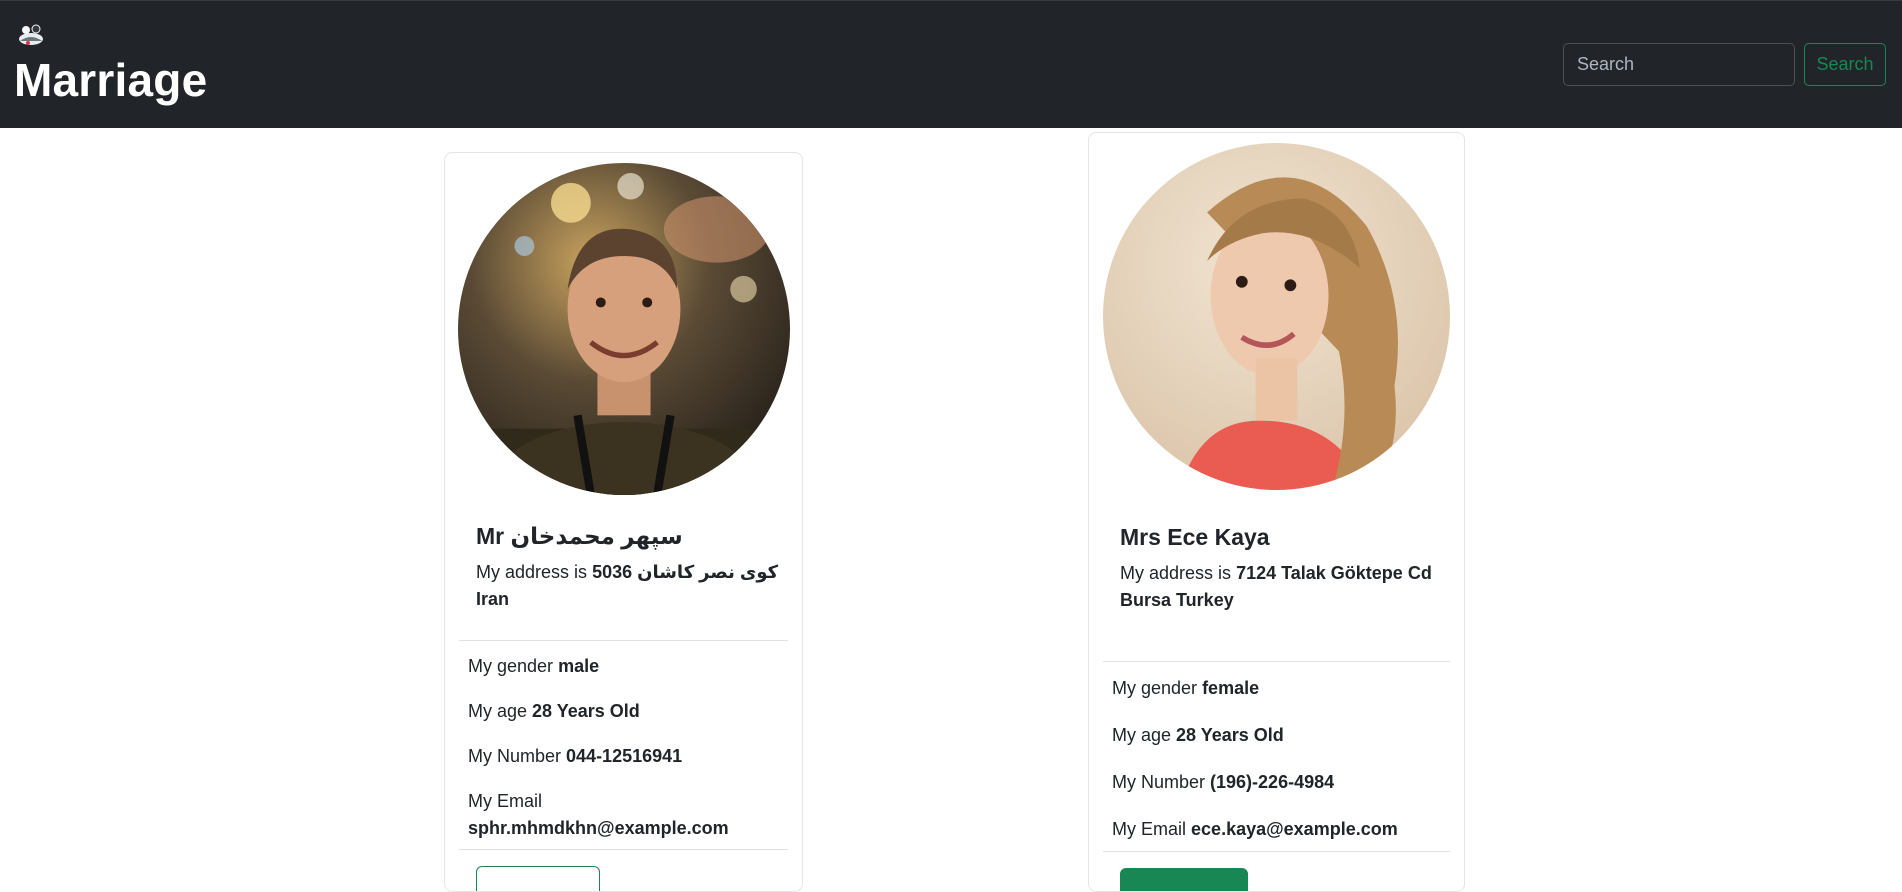 Image resolution: width=1902 pixels, height=892 pixels. What do you see at coordinates (1845, 64) in the screenshot?
I see `search-button: Search` at bounding box center [1845, 64].